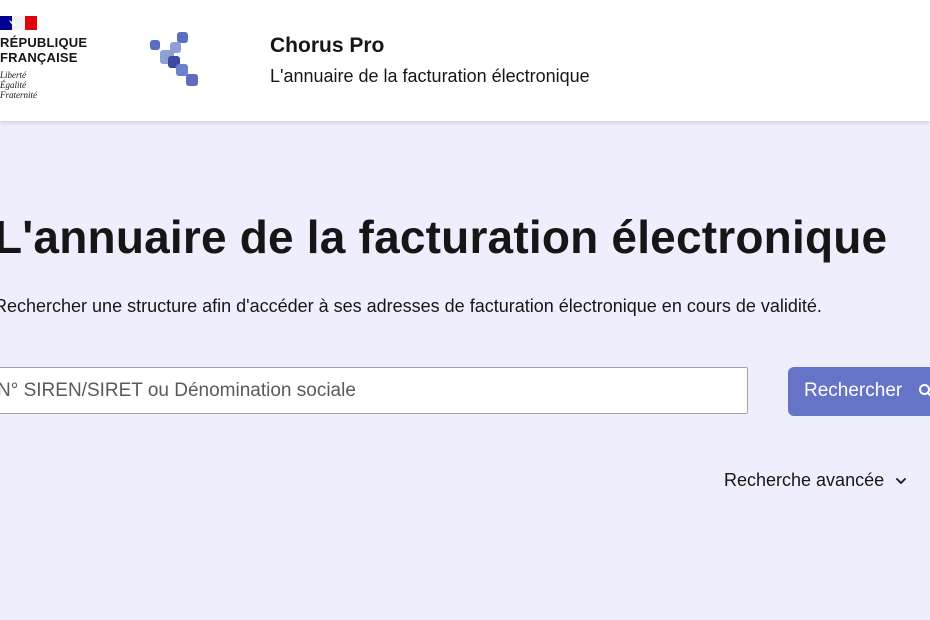 The height and width of the screenshot is (620, 930). What do you see at coordinates (39, 57) in the screenshot?
I see `republique-line2: FRANÇAISE` at bounding box center [39, 57].